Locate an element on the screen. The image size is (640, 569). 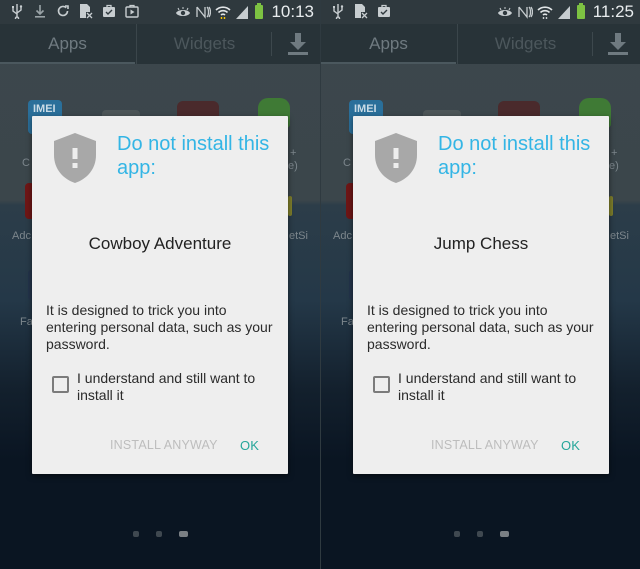
status-time: 11:25 is located at coordinates (613, 11).